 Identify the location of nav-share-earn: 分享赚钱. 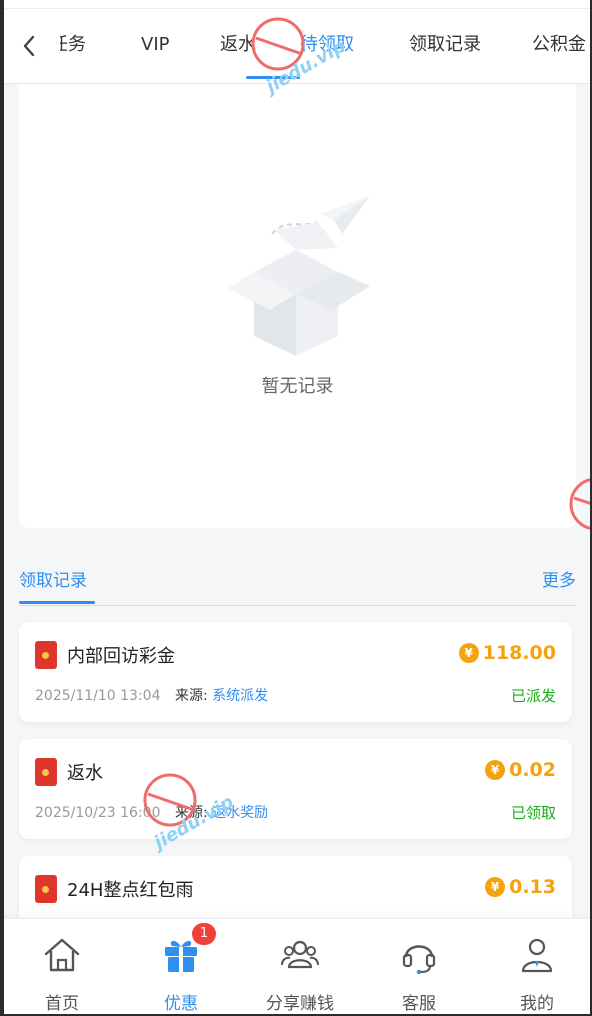
(300, 973).